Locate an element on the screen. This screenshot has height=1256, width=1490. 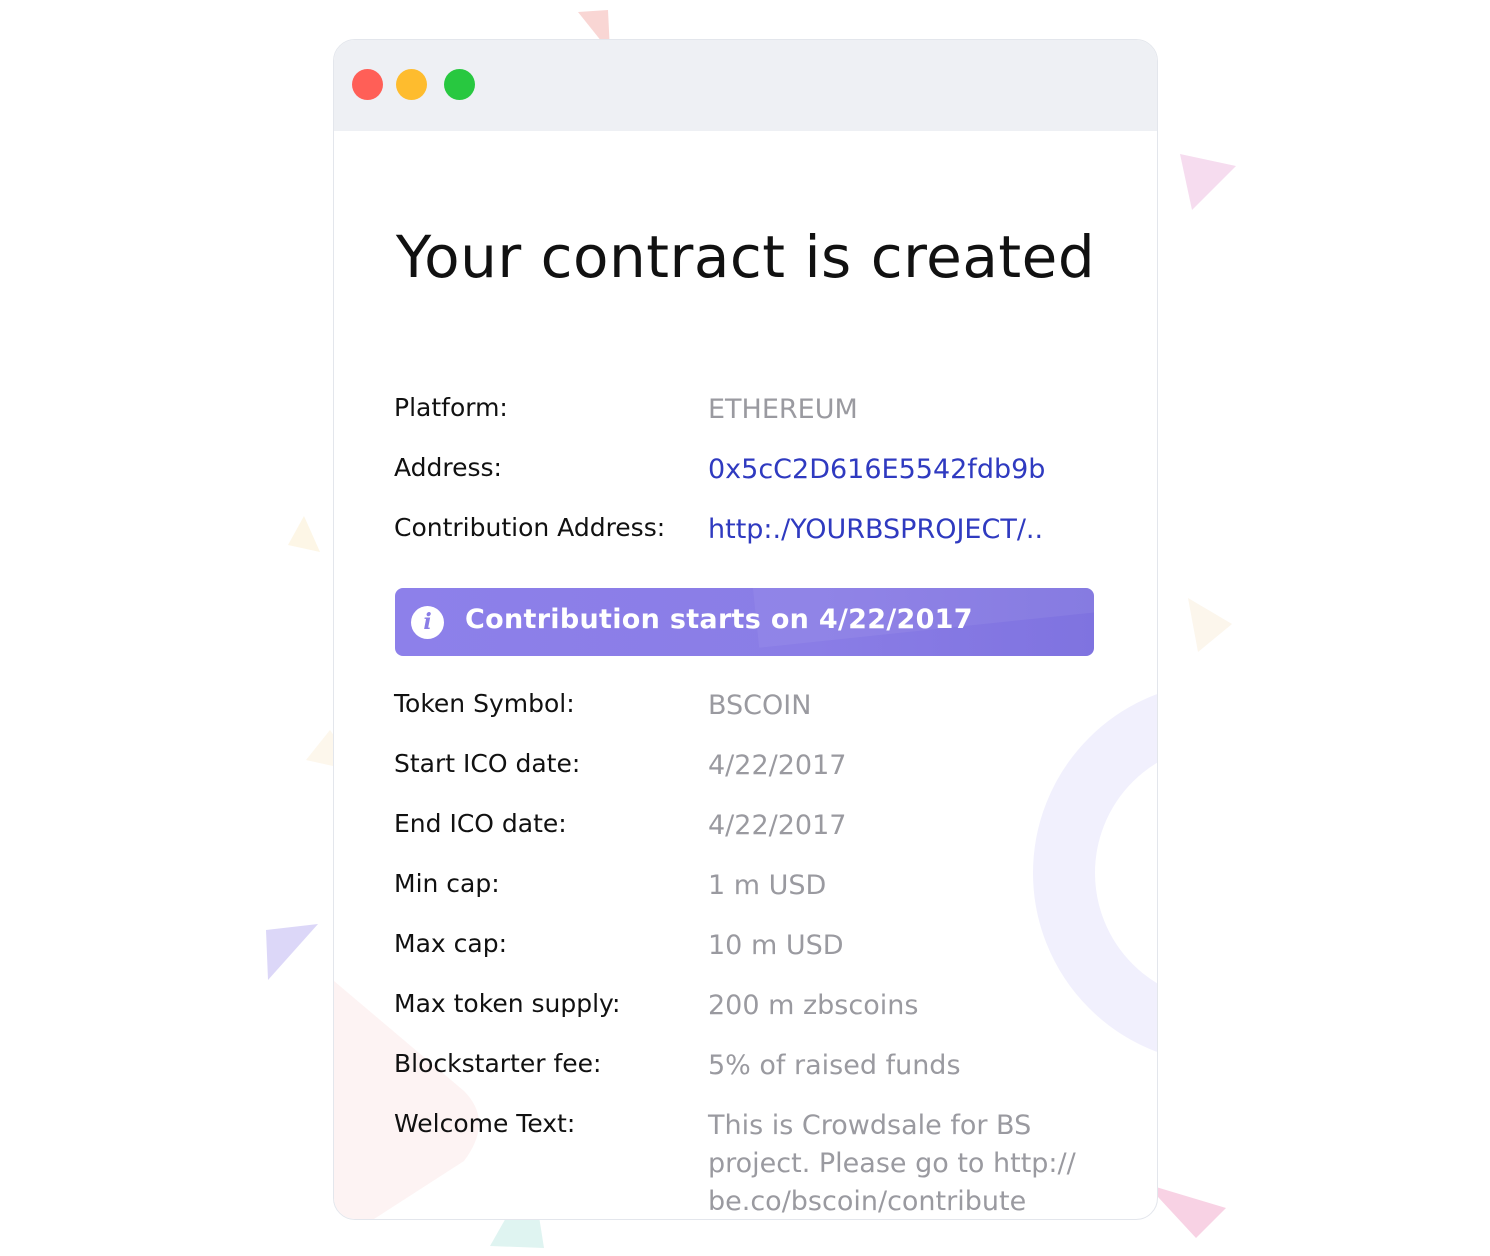
detail-row-max-cap: Max cap: 10 m USD is located at coordinates (755, 949).